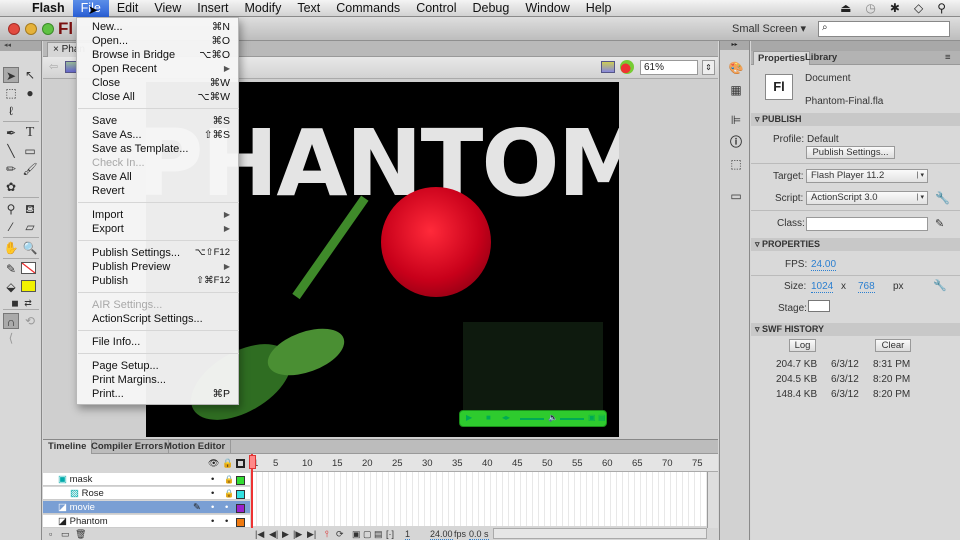 The width and height of the screenshot is (960, 540). I want to click on zoom-stepper-icon: ⇕, so click(708, 67).